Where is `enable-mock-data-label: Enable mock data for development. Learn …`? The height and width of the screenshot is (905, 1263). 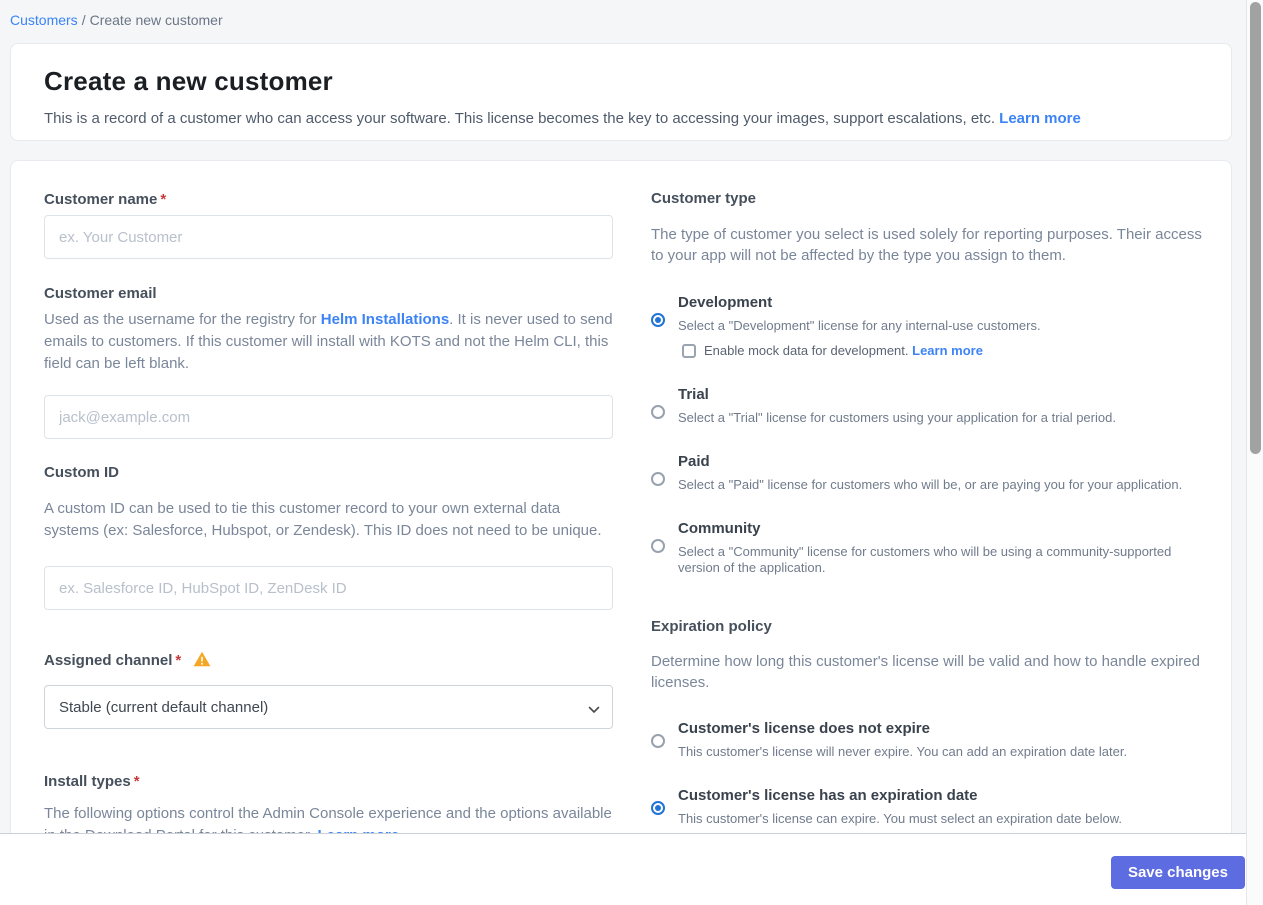
enable-mock-data-label: Enable mock data for development. Learn … is located at coordinates (843, 350).